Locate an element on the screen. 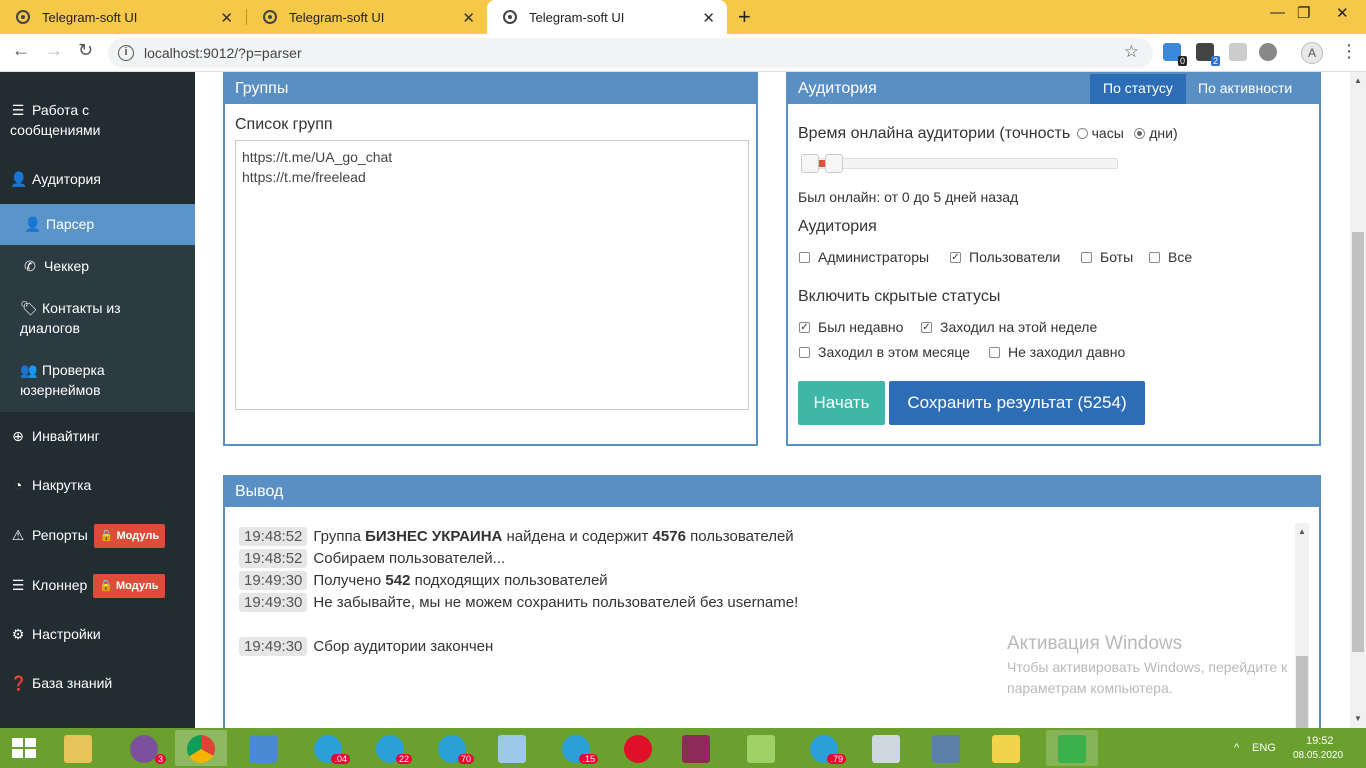  viber-icon: 3 is located at coordinates (144, 748).